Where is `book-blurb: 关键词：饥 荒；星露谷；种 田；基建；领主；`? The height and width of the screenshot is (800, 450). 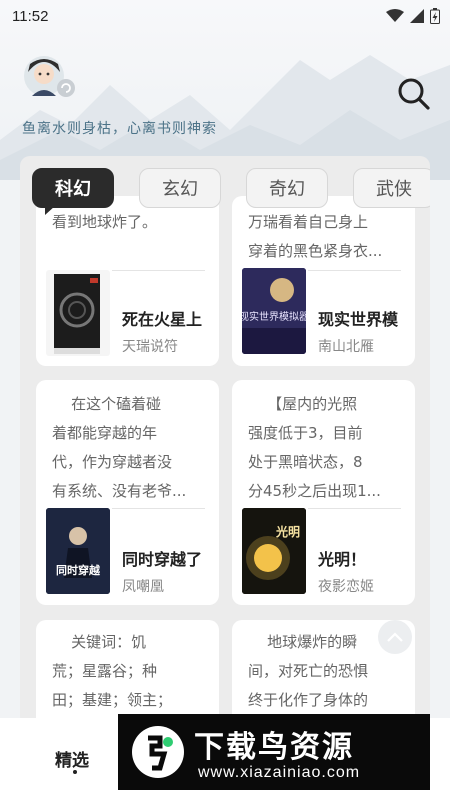 book-blurb: 关键词：饥 荒；星露谷；种 田；基建；领主； is located at coordinates (112, 671).